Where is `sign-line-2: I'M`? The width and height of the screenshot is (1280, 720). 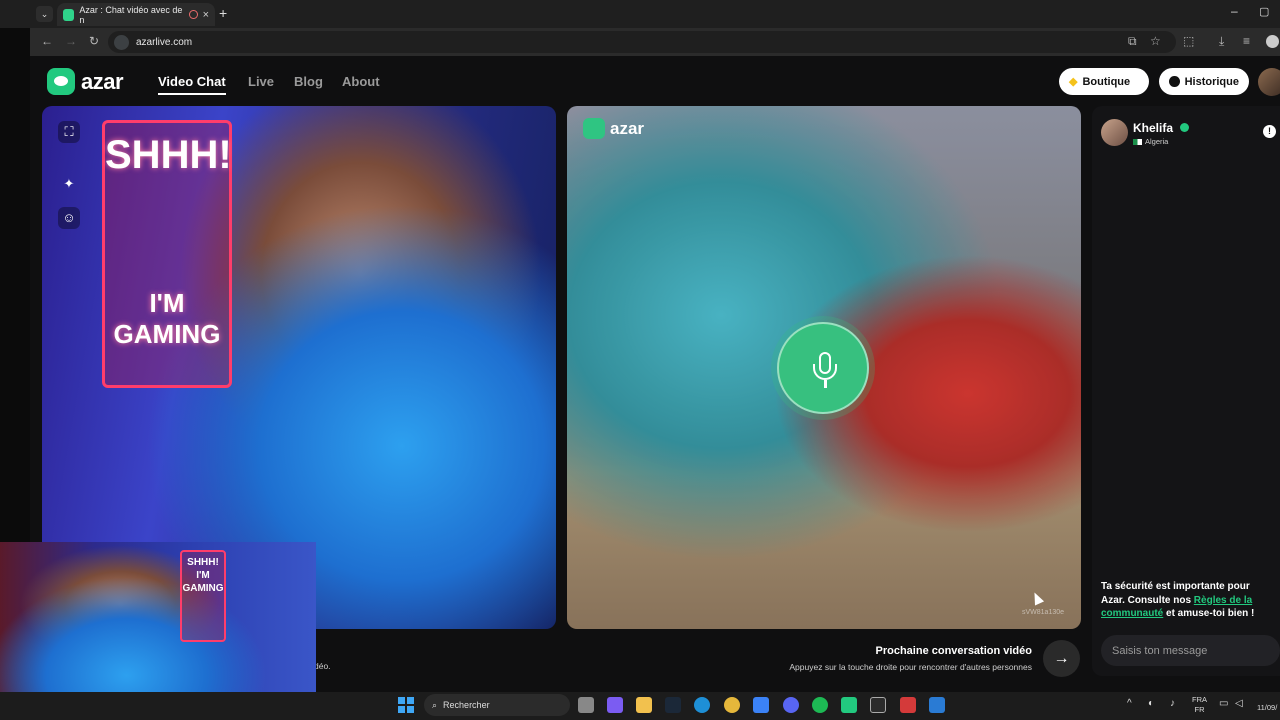
sign-line-2: I'M is located at coordinates (167, 303).